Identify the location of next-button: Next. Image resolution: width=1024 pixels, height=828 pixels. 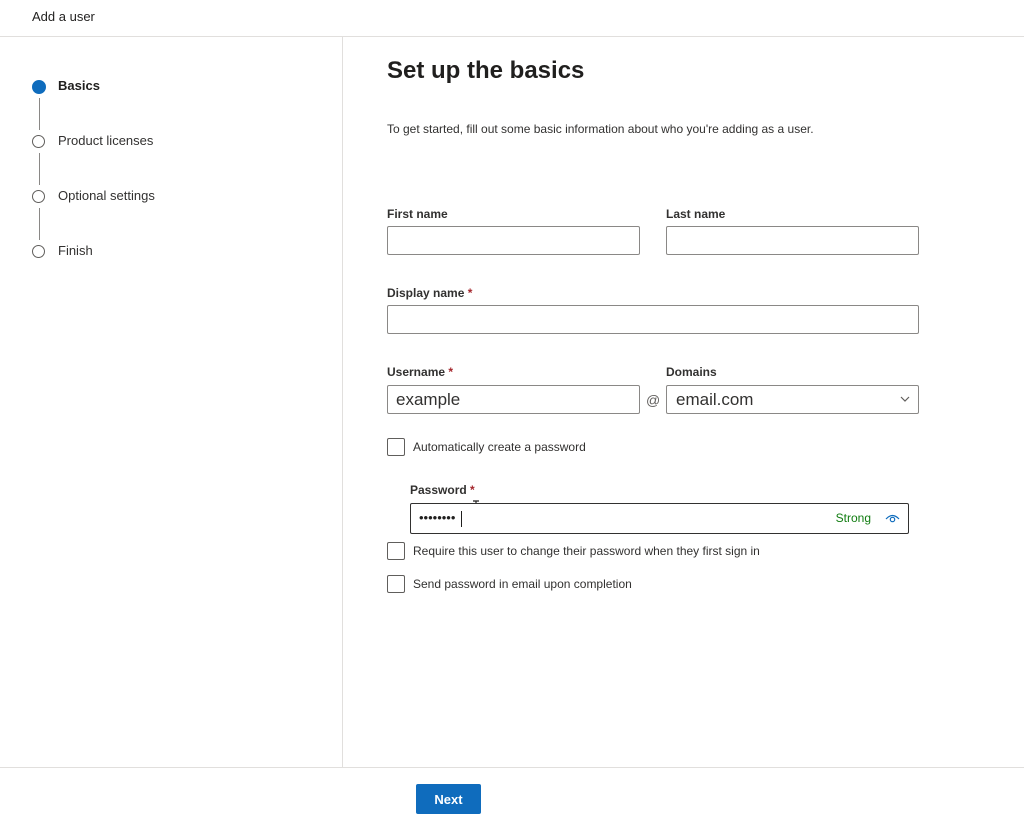
(448, 799).